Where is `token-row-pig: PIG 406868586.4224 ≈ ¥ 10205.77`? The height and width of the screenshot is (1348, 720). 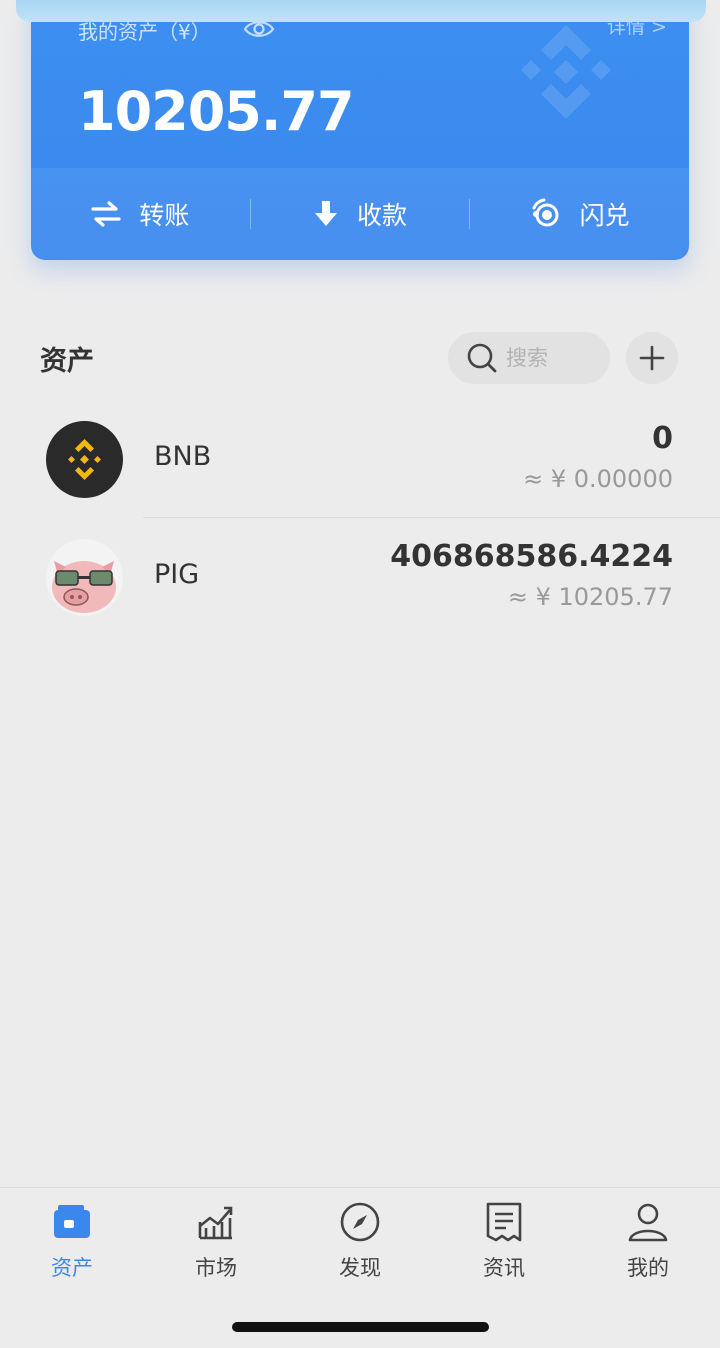 token-row-pig: PIG 406868586.4224 ≈ ¥ 10205.77 is located at coordinates (360, 577).